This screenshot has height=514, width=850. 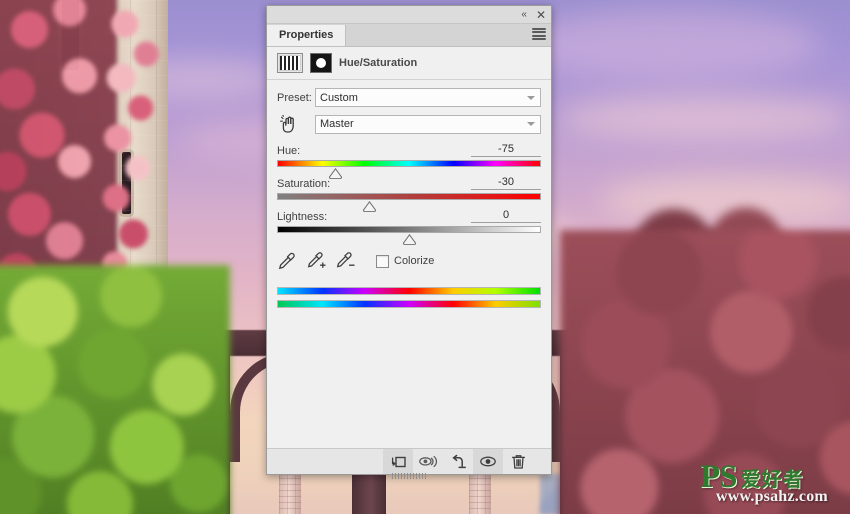 I want to click on spectrum-bar-bottom, so click(x=409, y=304).